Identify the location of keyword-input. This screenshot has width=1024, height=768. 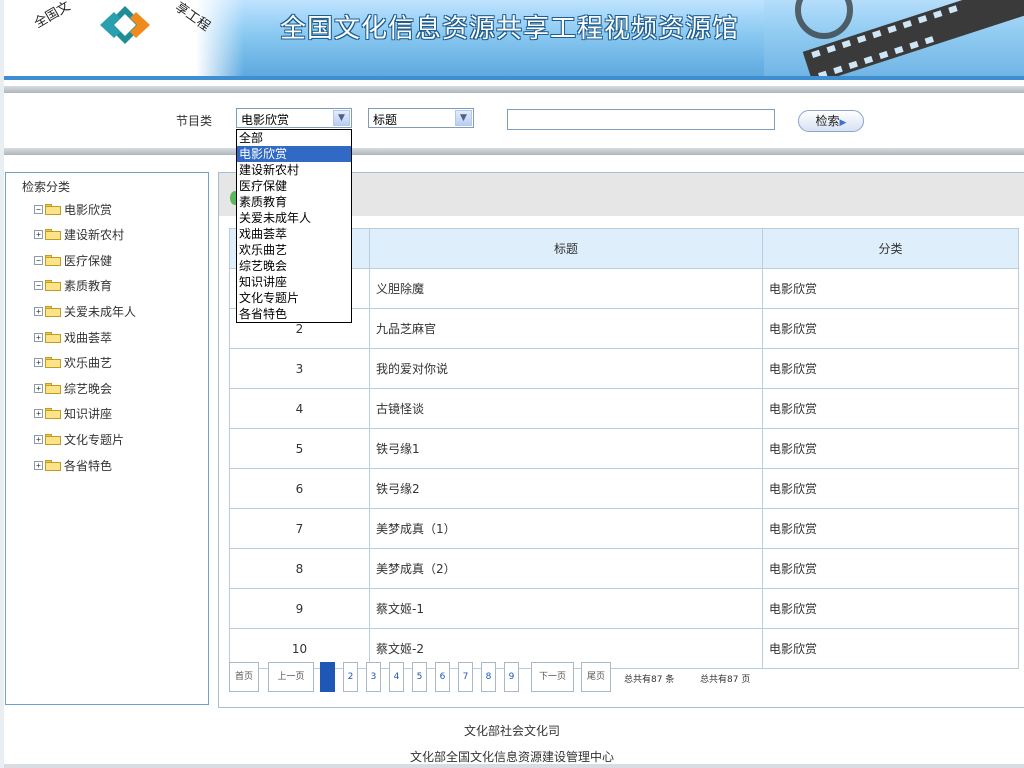
(641, 119).